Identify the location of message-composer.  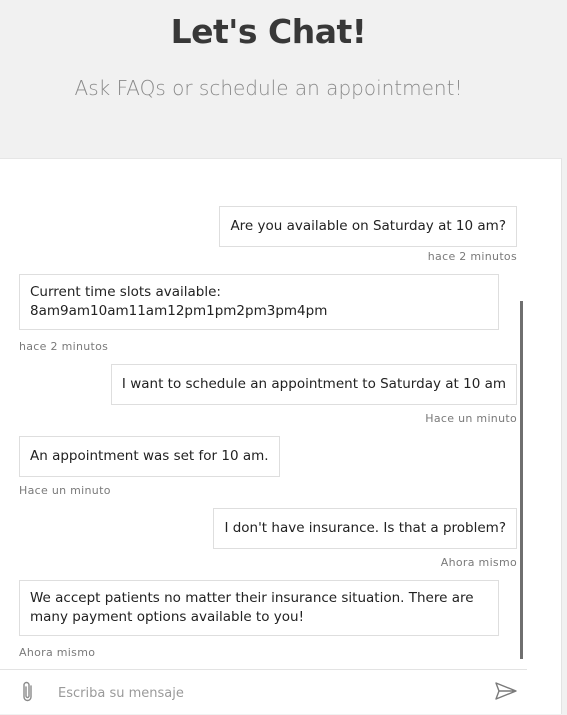
(263, 692).